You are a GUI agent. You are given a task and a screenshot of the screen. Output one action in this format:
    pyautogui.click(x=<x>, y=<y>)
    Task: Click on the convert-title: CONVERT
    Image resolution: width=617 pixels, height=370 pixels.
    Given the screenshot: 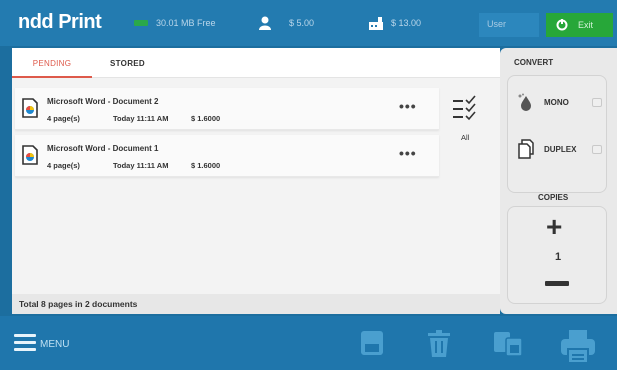 What is the action you would take?
    pyautogui.click(x=534, y=62)
    